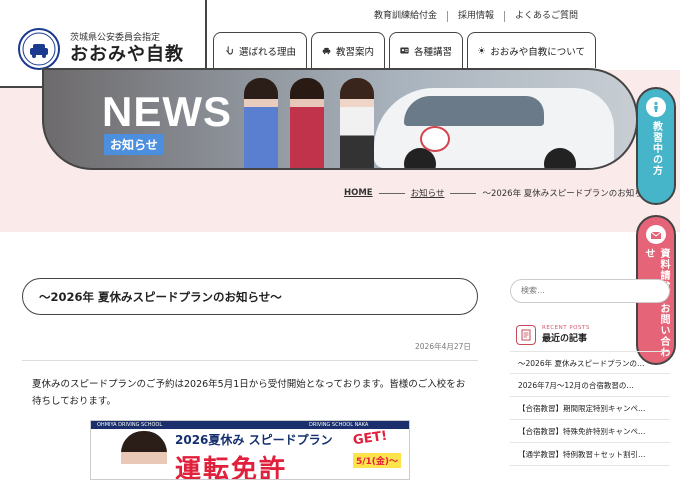  Describe the element at coordinates (354, 52) in the screenshot. I see `nav-tab-label: 教習案内` at that location.